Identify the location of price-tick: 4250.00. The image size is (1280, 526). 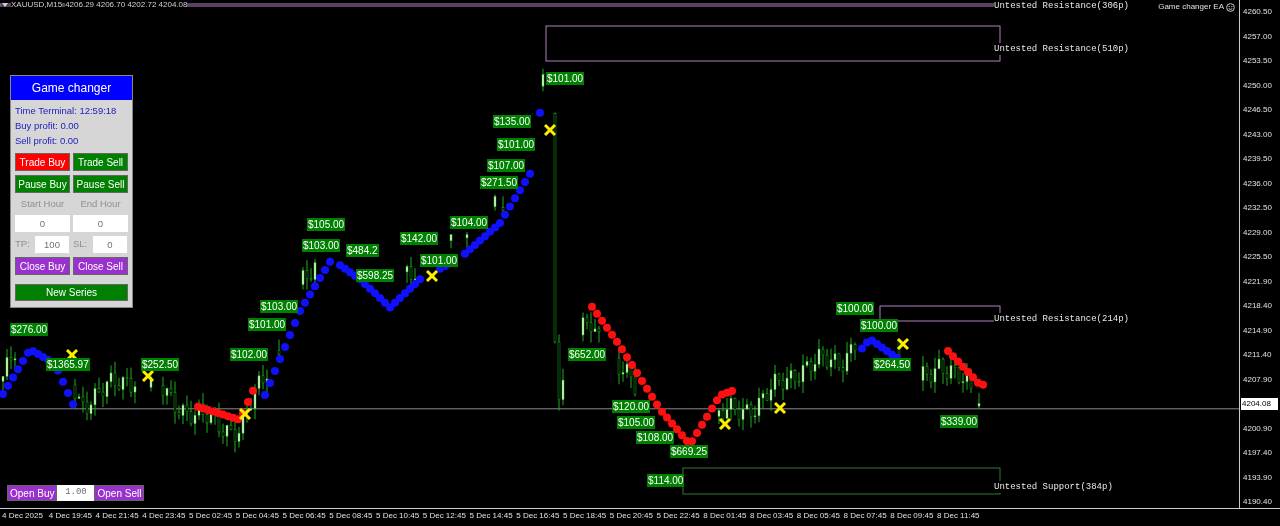
(1257, 85).